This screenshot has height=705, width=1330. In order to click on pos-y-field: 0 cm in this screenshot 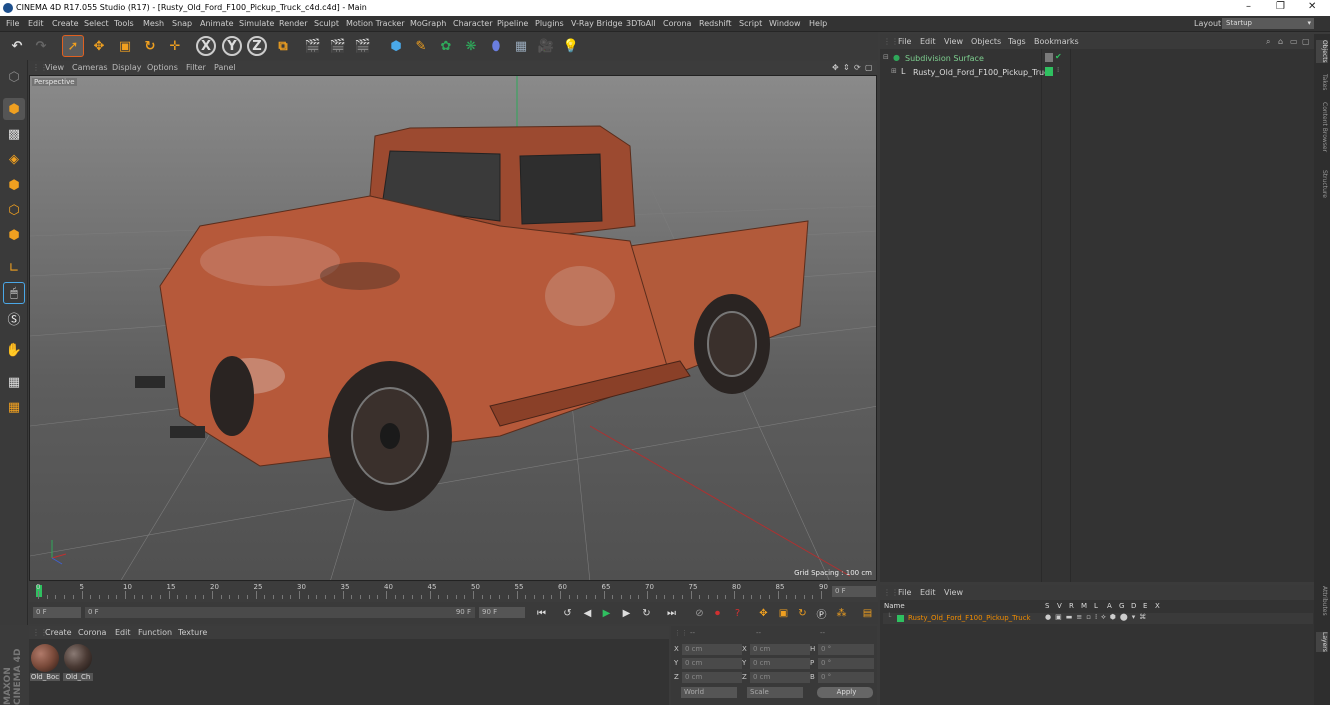, I will do `click(712, 663)`.